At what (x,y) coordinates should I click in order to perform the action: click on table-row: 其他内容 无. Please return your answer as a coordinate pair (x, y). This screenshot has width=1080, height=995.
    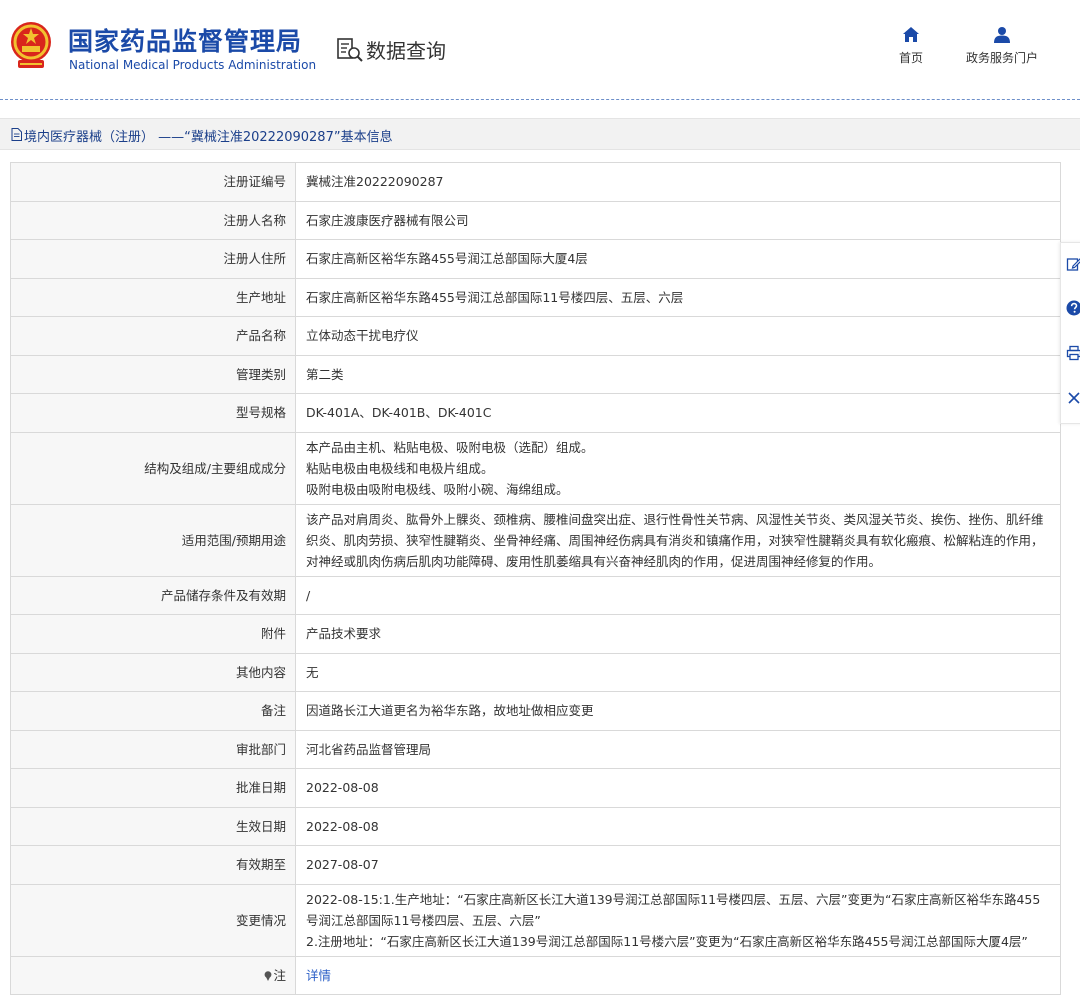
    Looking at the image, I should click on (536, 672).